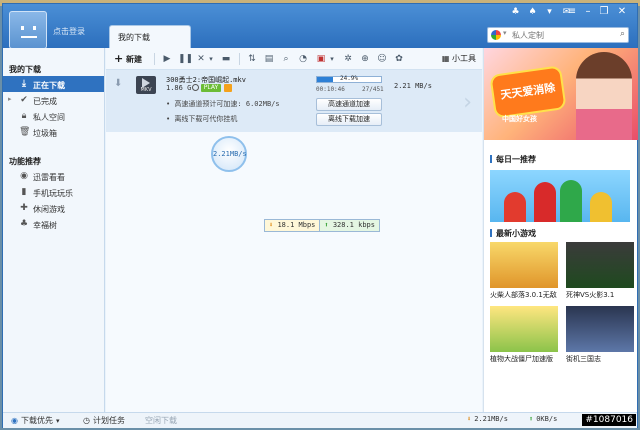  Describe the element at coordinates (104, 420) in the screenshot. I see `scheduled-task-button: ◷ 计划任务` at that location.